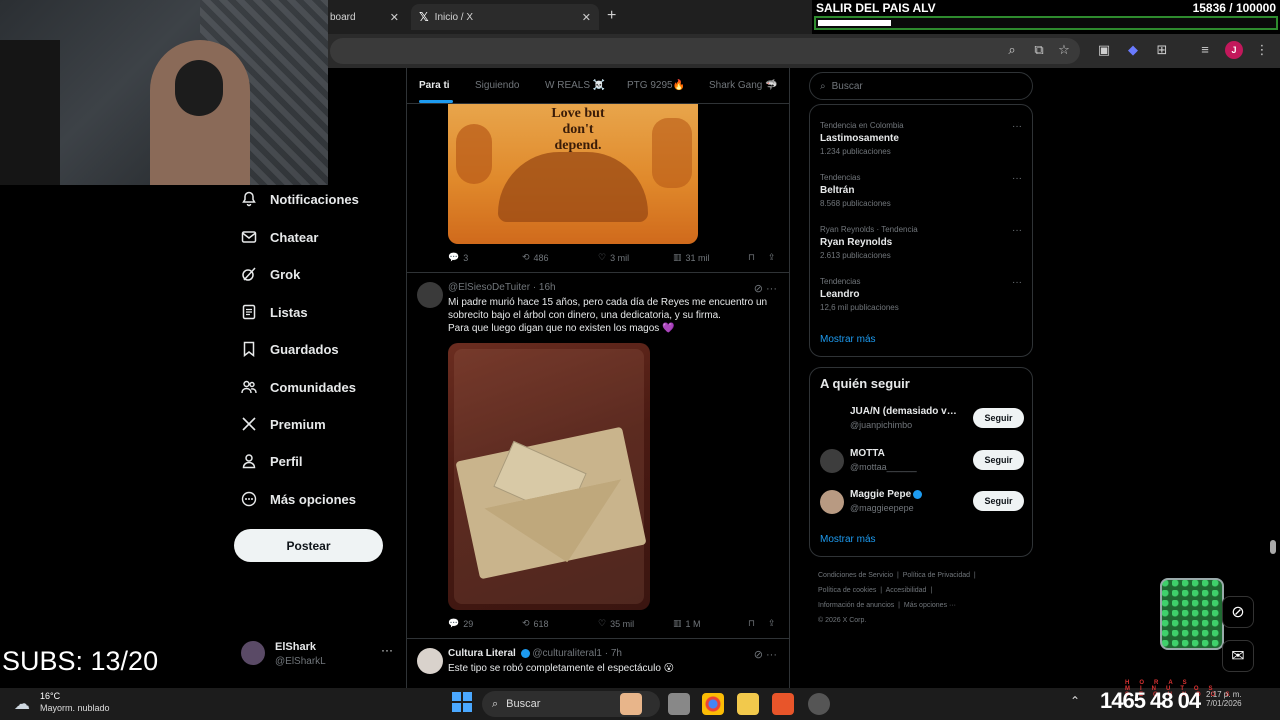 This screenshot has height=720, width=1280. I want to click on new-tab-button: +, so click(611, 16).